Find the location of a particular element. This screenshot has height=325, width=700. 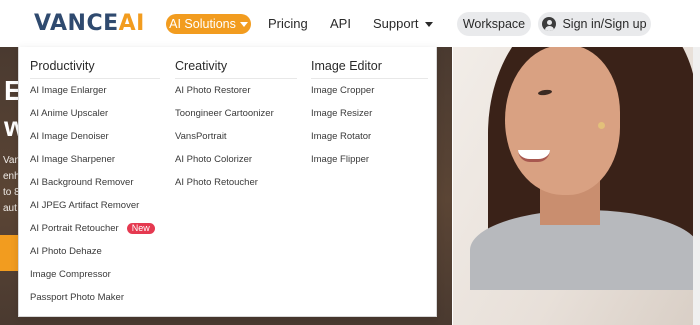

menu-item: Image Rotator is located at coordinates (369, 142).